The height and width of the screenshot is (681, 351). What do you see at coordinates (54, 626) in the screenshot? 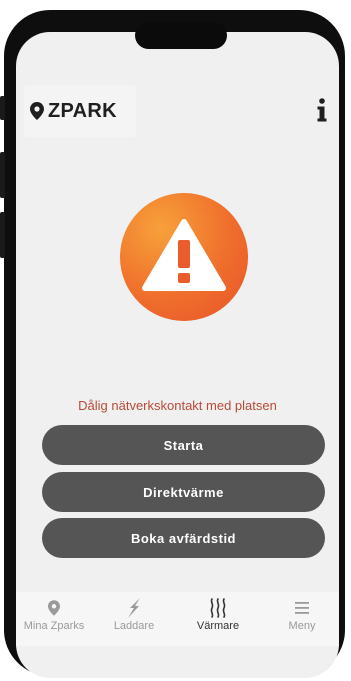
I see `nav-label: Mina Zparks` at bounding box center [54, 626].